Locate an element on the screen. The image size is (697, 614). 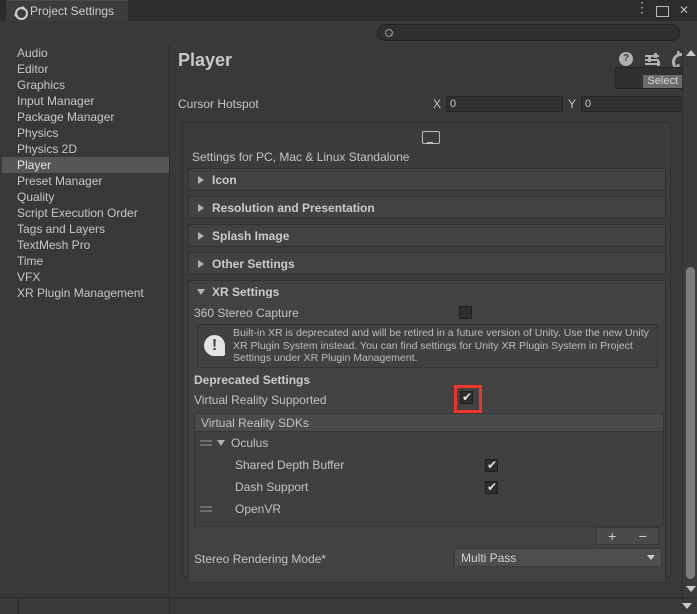
scroll-up-arrow is located at coordinates (691, 53).